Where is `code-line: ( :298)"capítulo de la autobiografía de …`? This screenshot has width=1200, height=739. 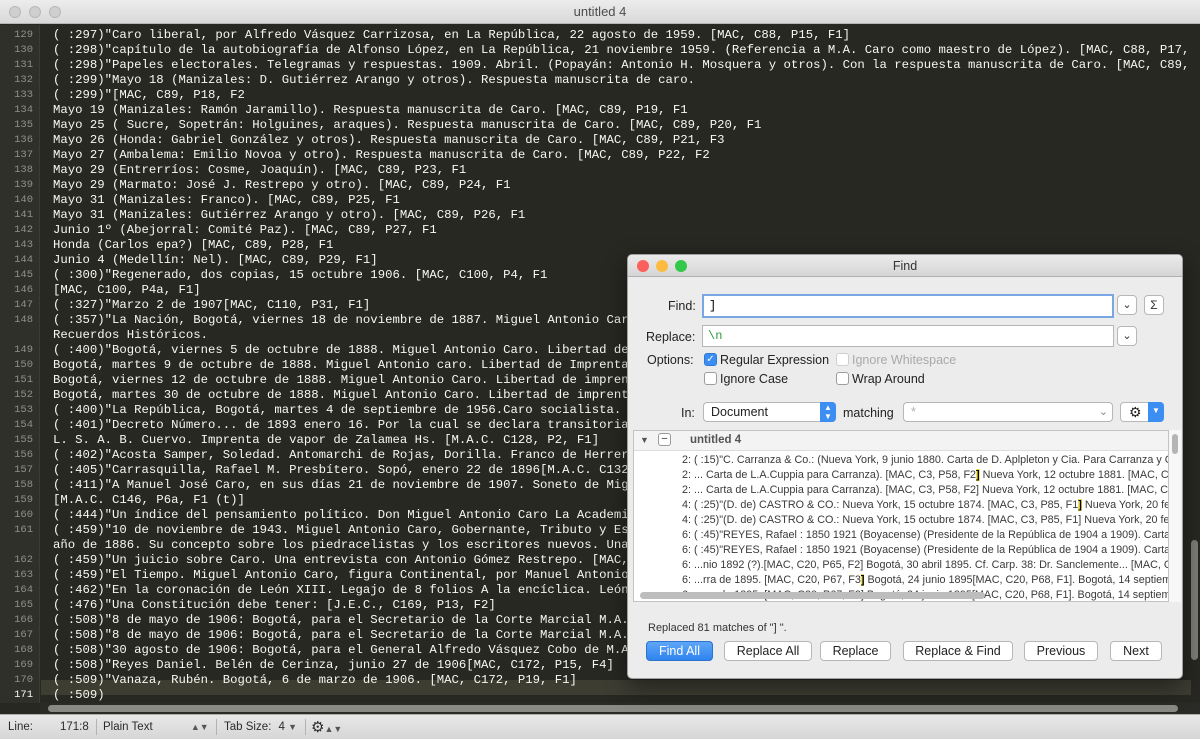 code-line: ( :298)"capítulo de la autobiografía de … is located at coordinates (623, 50).